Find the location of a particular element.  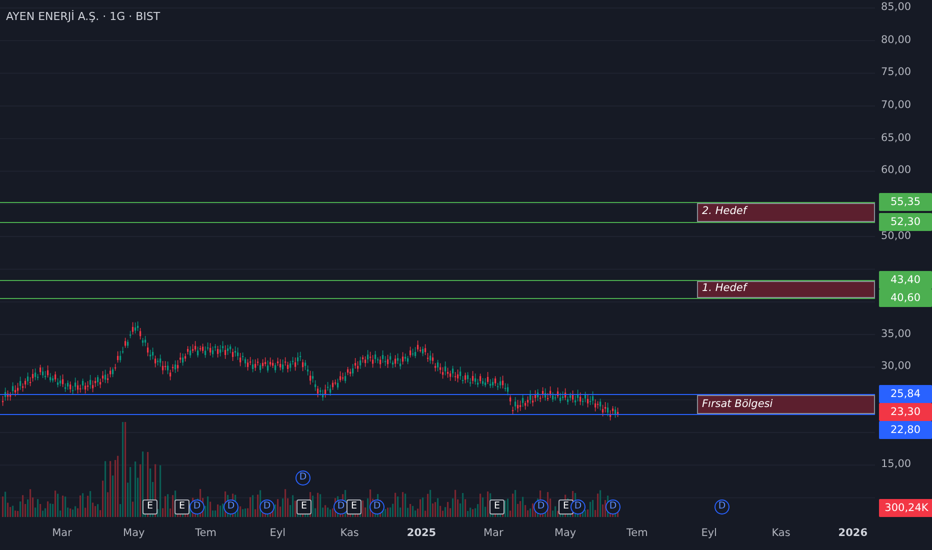

price-tick: 50,00 is located at coordinates (896, 236).